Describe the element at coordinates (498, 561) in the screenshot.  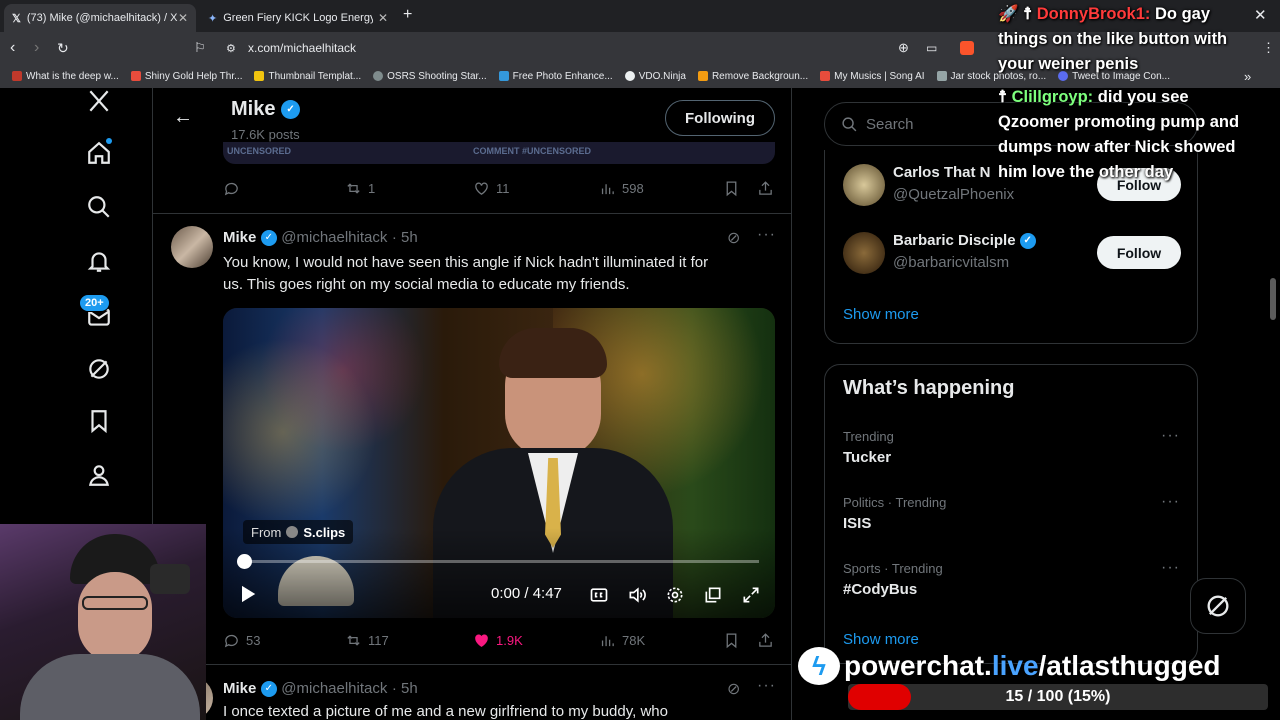
I see `video-scrubber` at that location.